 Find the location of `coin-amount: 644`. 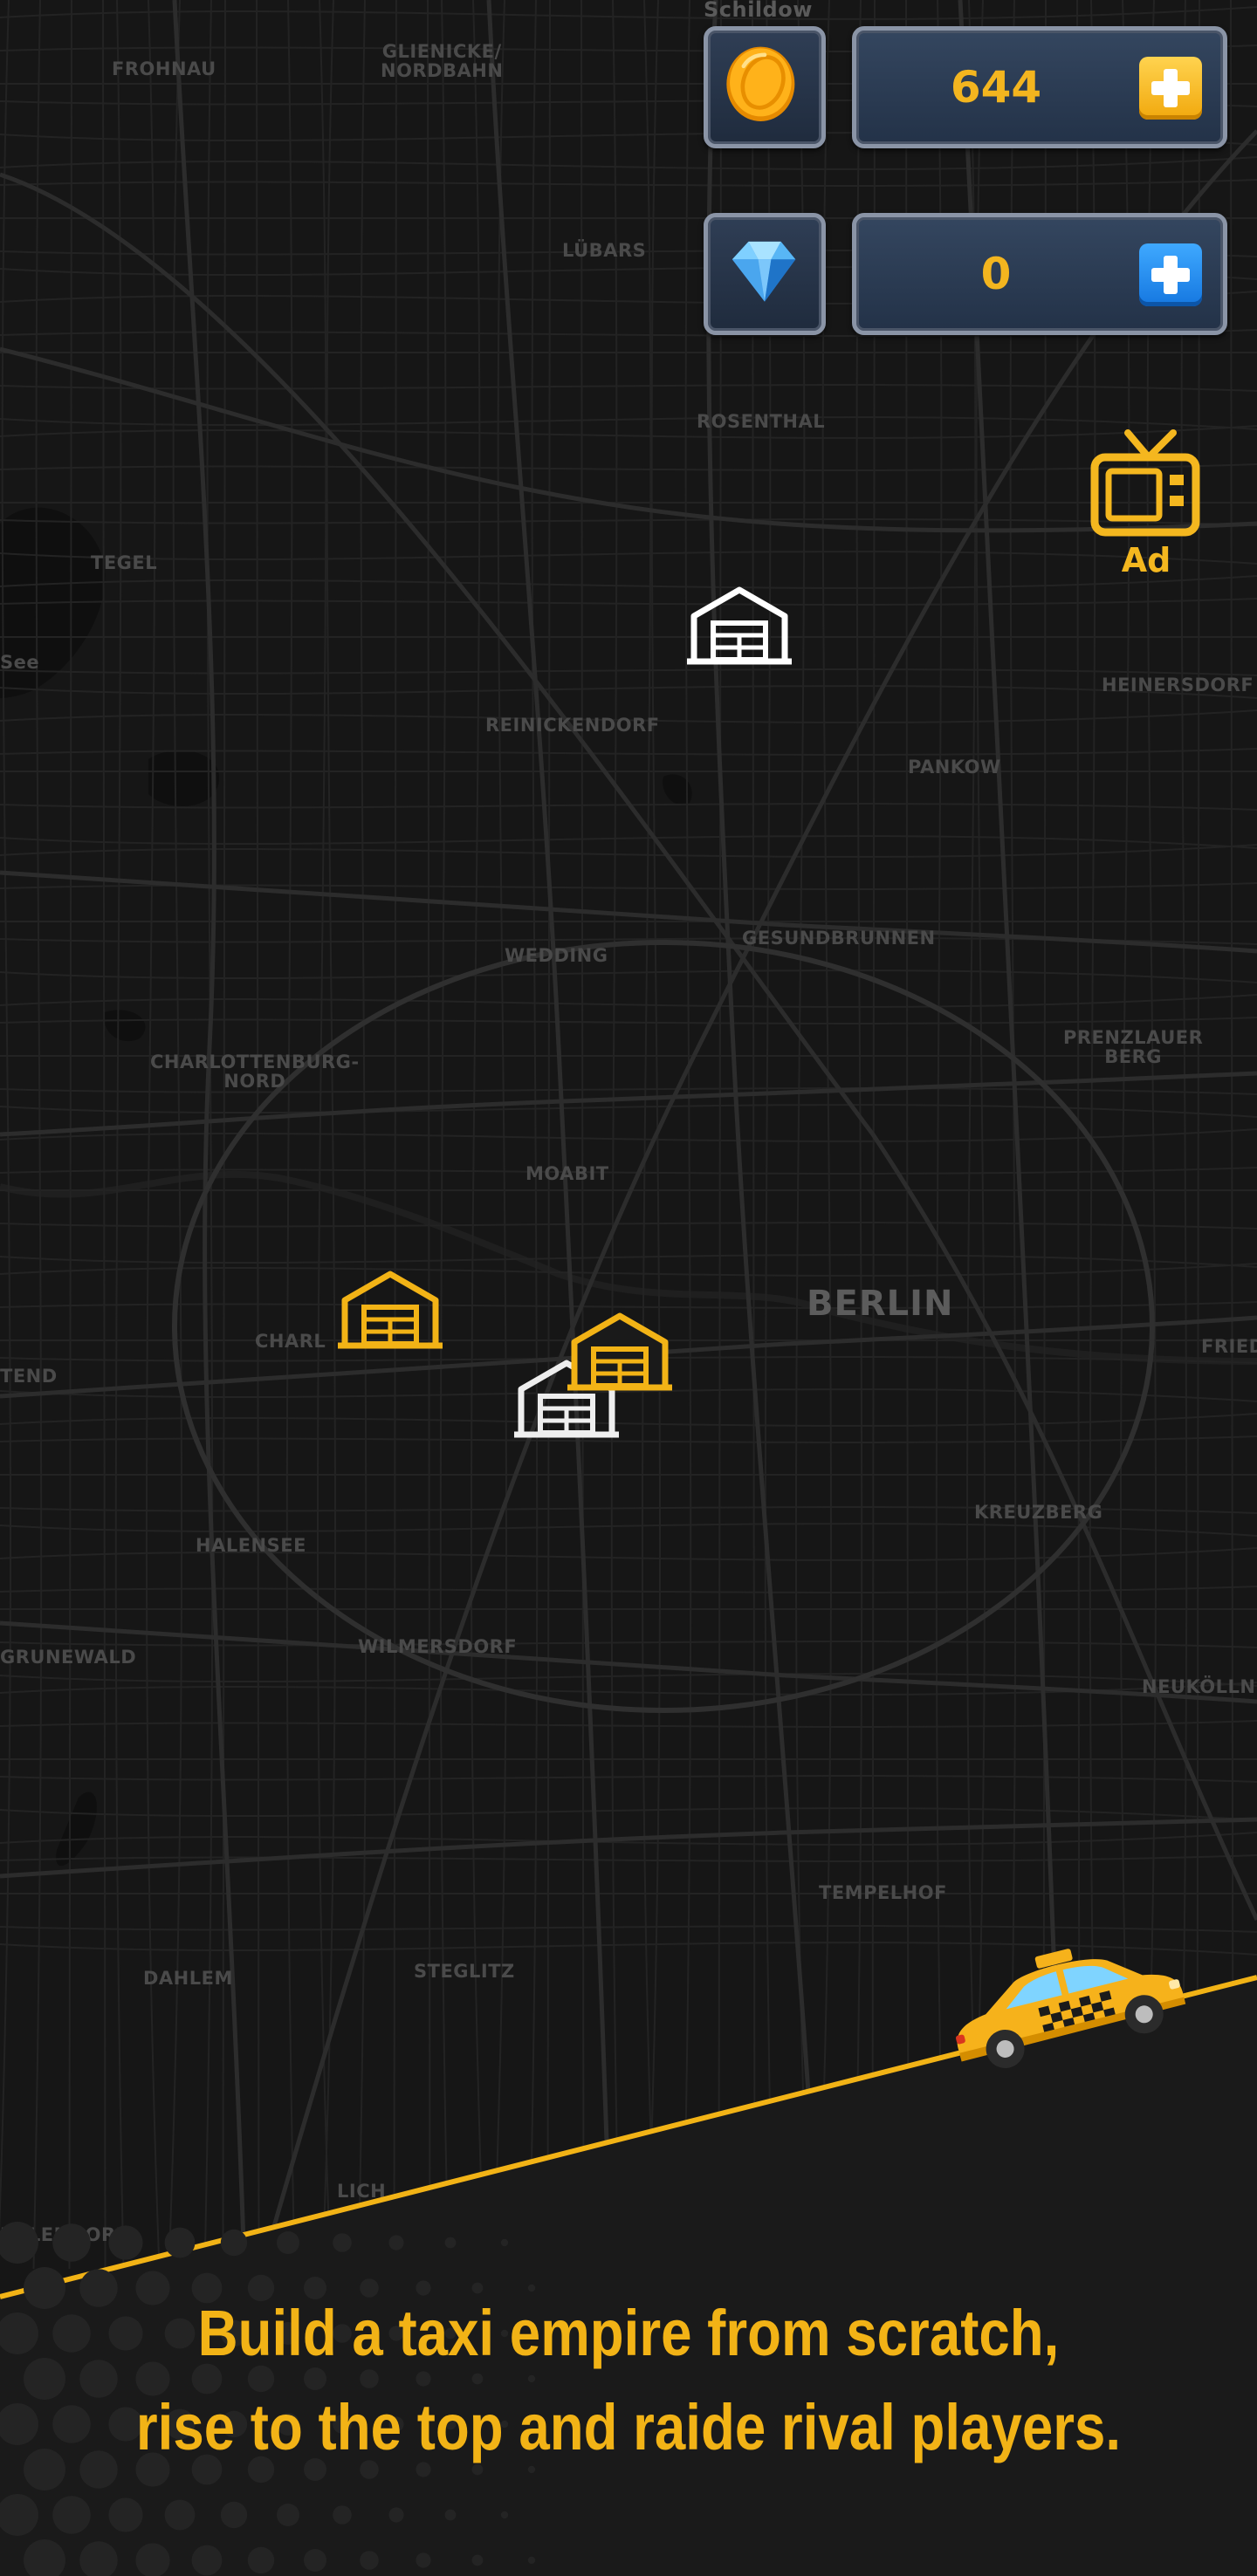

coin-amount: 644 is located at coordinates (996, 88).